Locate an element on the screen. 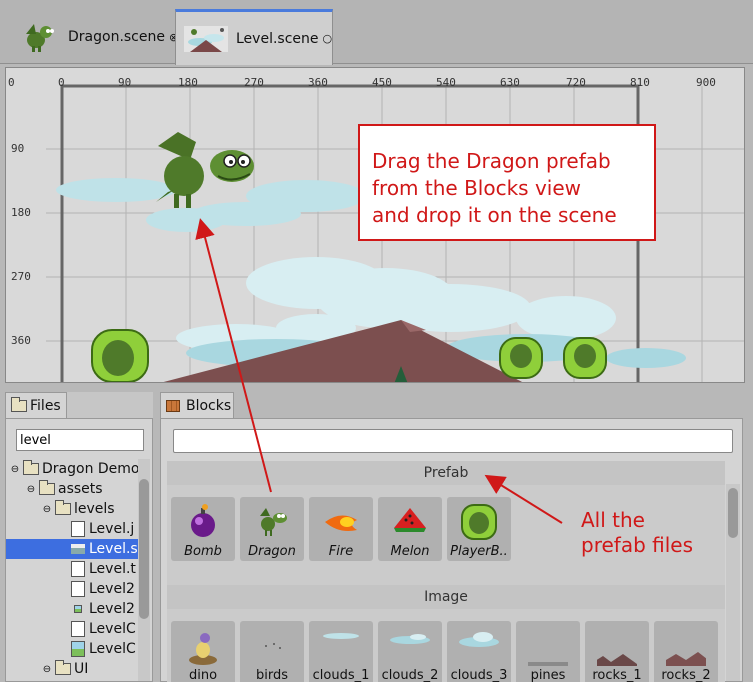 This screenshot has width=753, height=682. blocks-icon is located at coordinates (173, 405).